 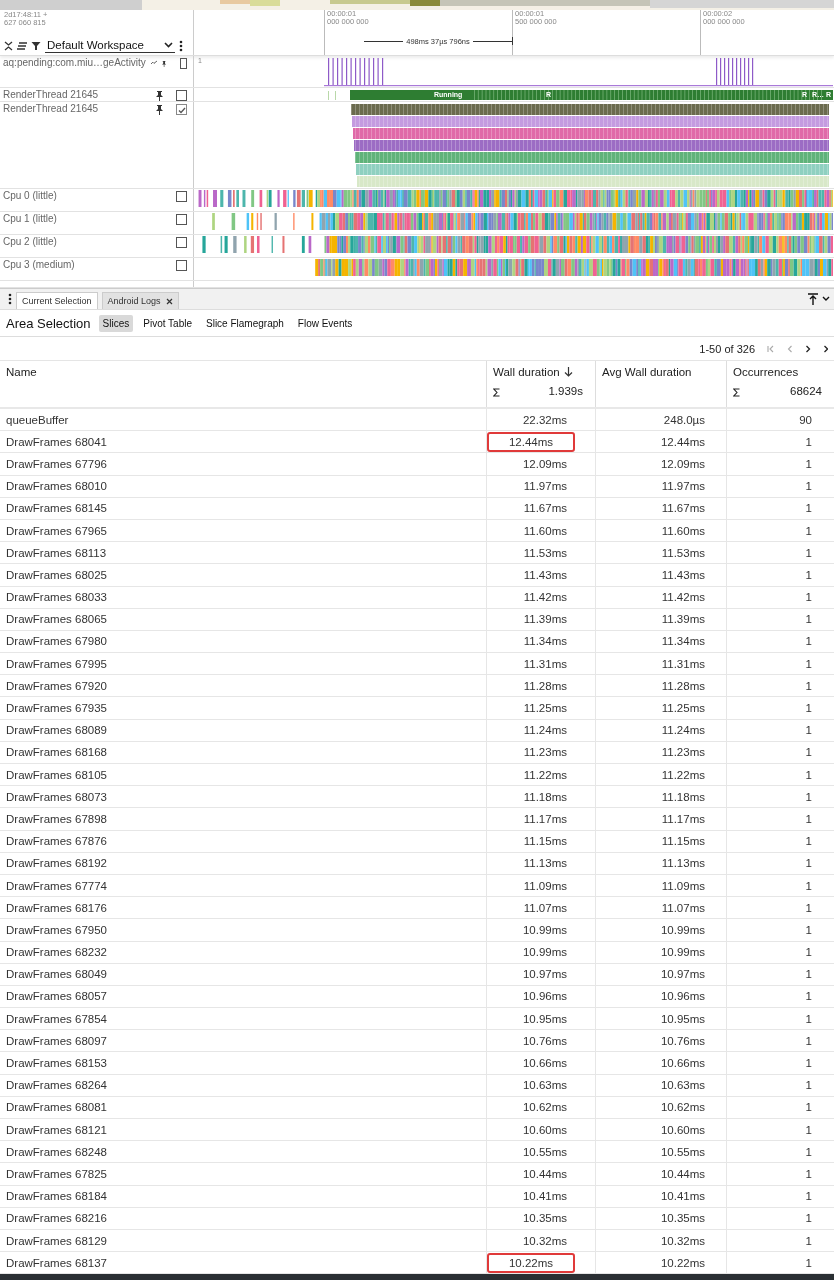 I want to click on table-cell-text: 10.55ms, so click(x=544, y=1152).